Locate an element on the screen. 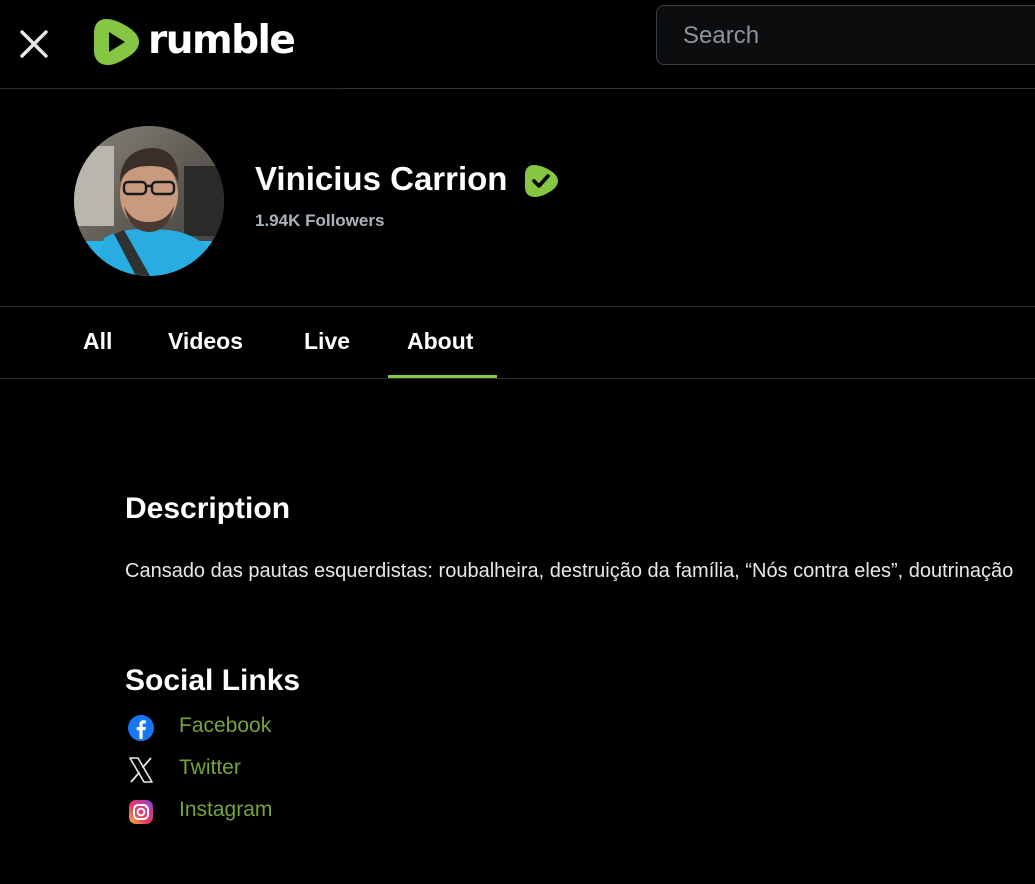  tab-live: Live is located at coordinates (327, 341).